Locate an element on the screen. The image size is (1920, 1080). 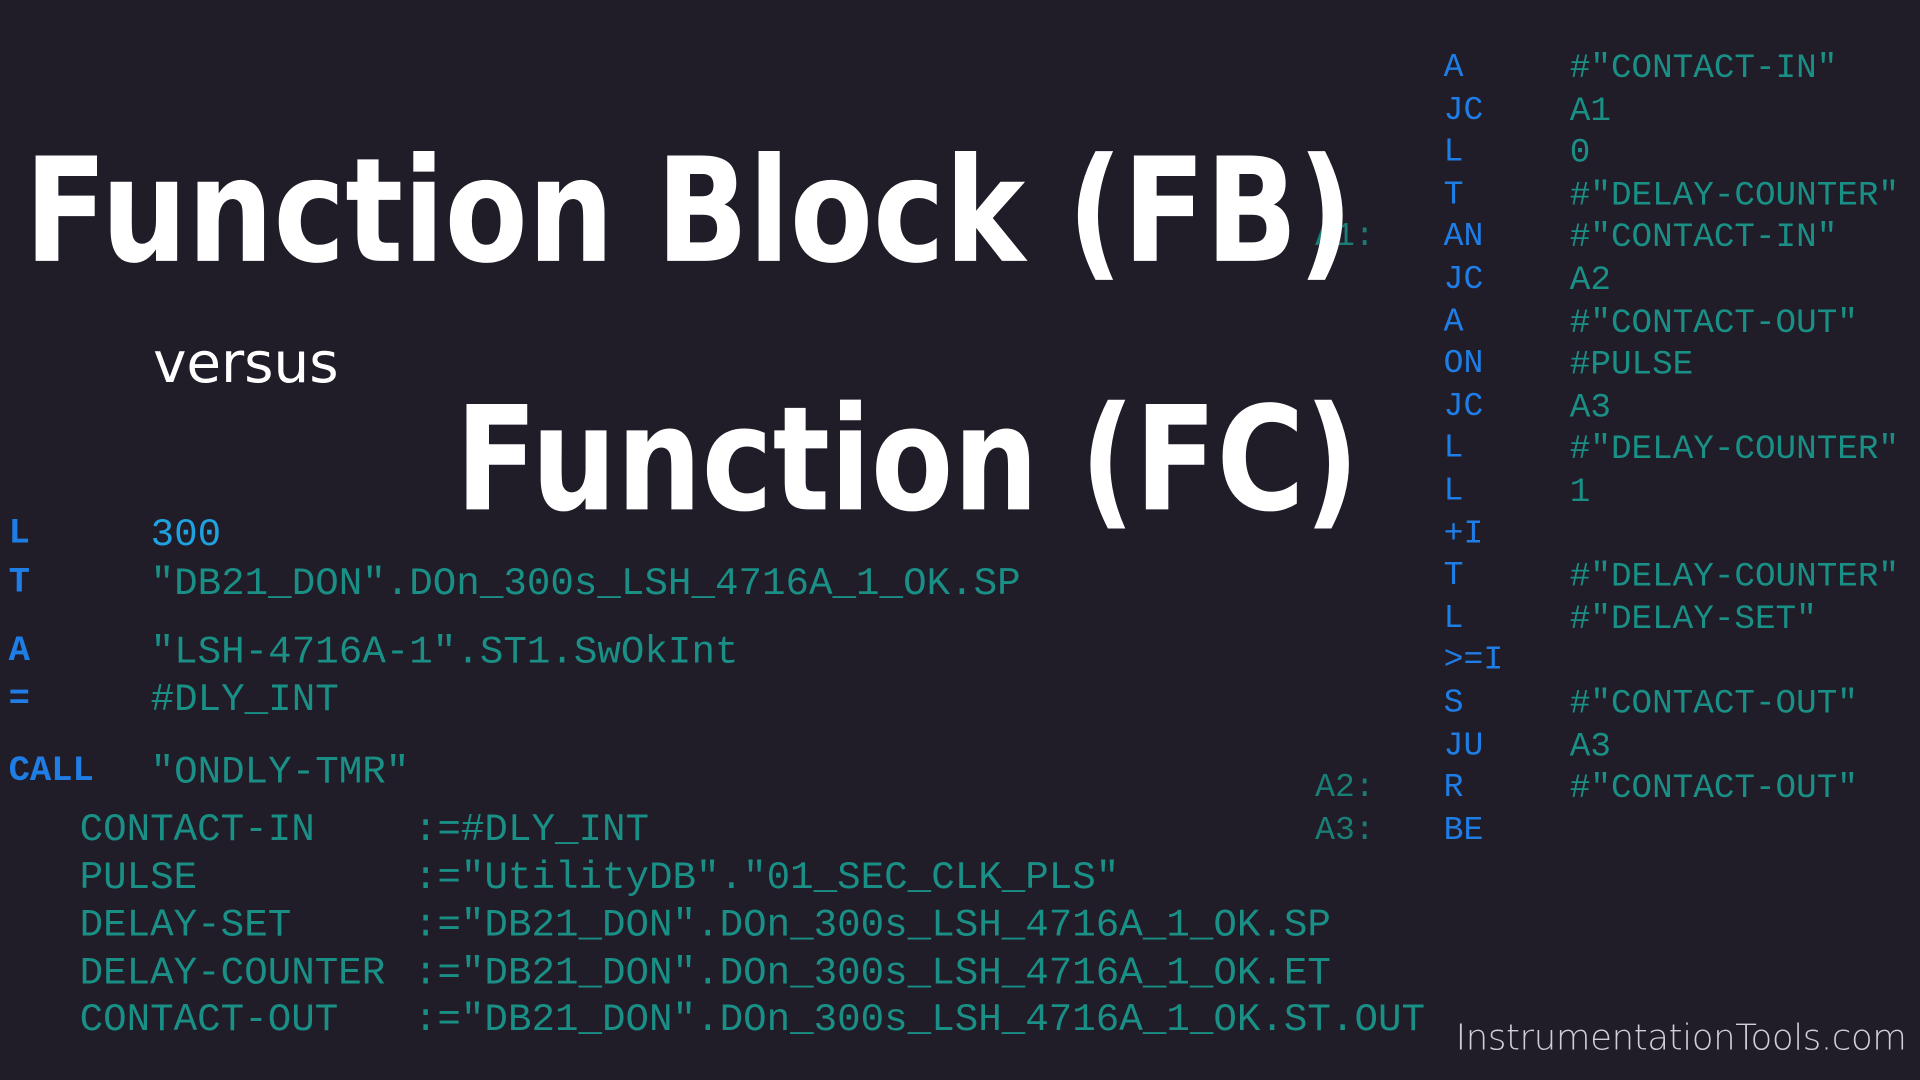
left-code-param-name: DELAY-SET is located at coordinates (185, 925).